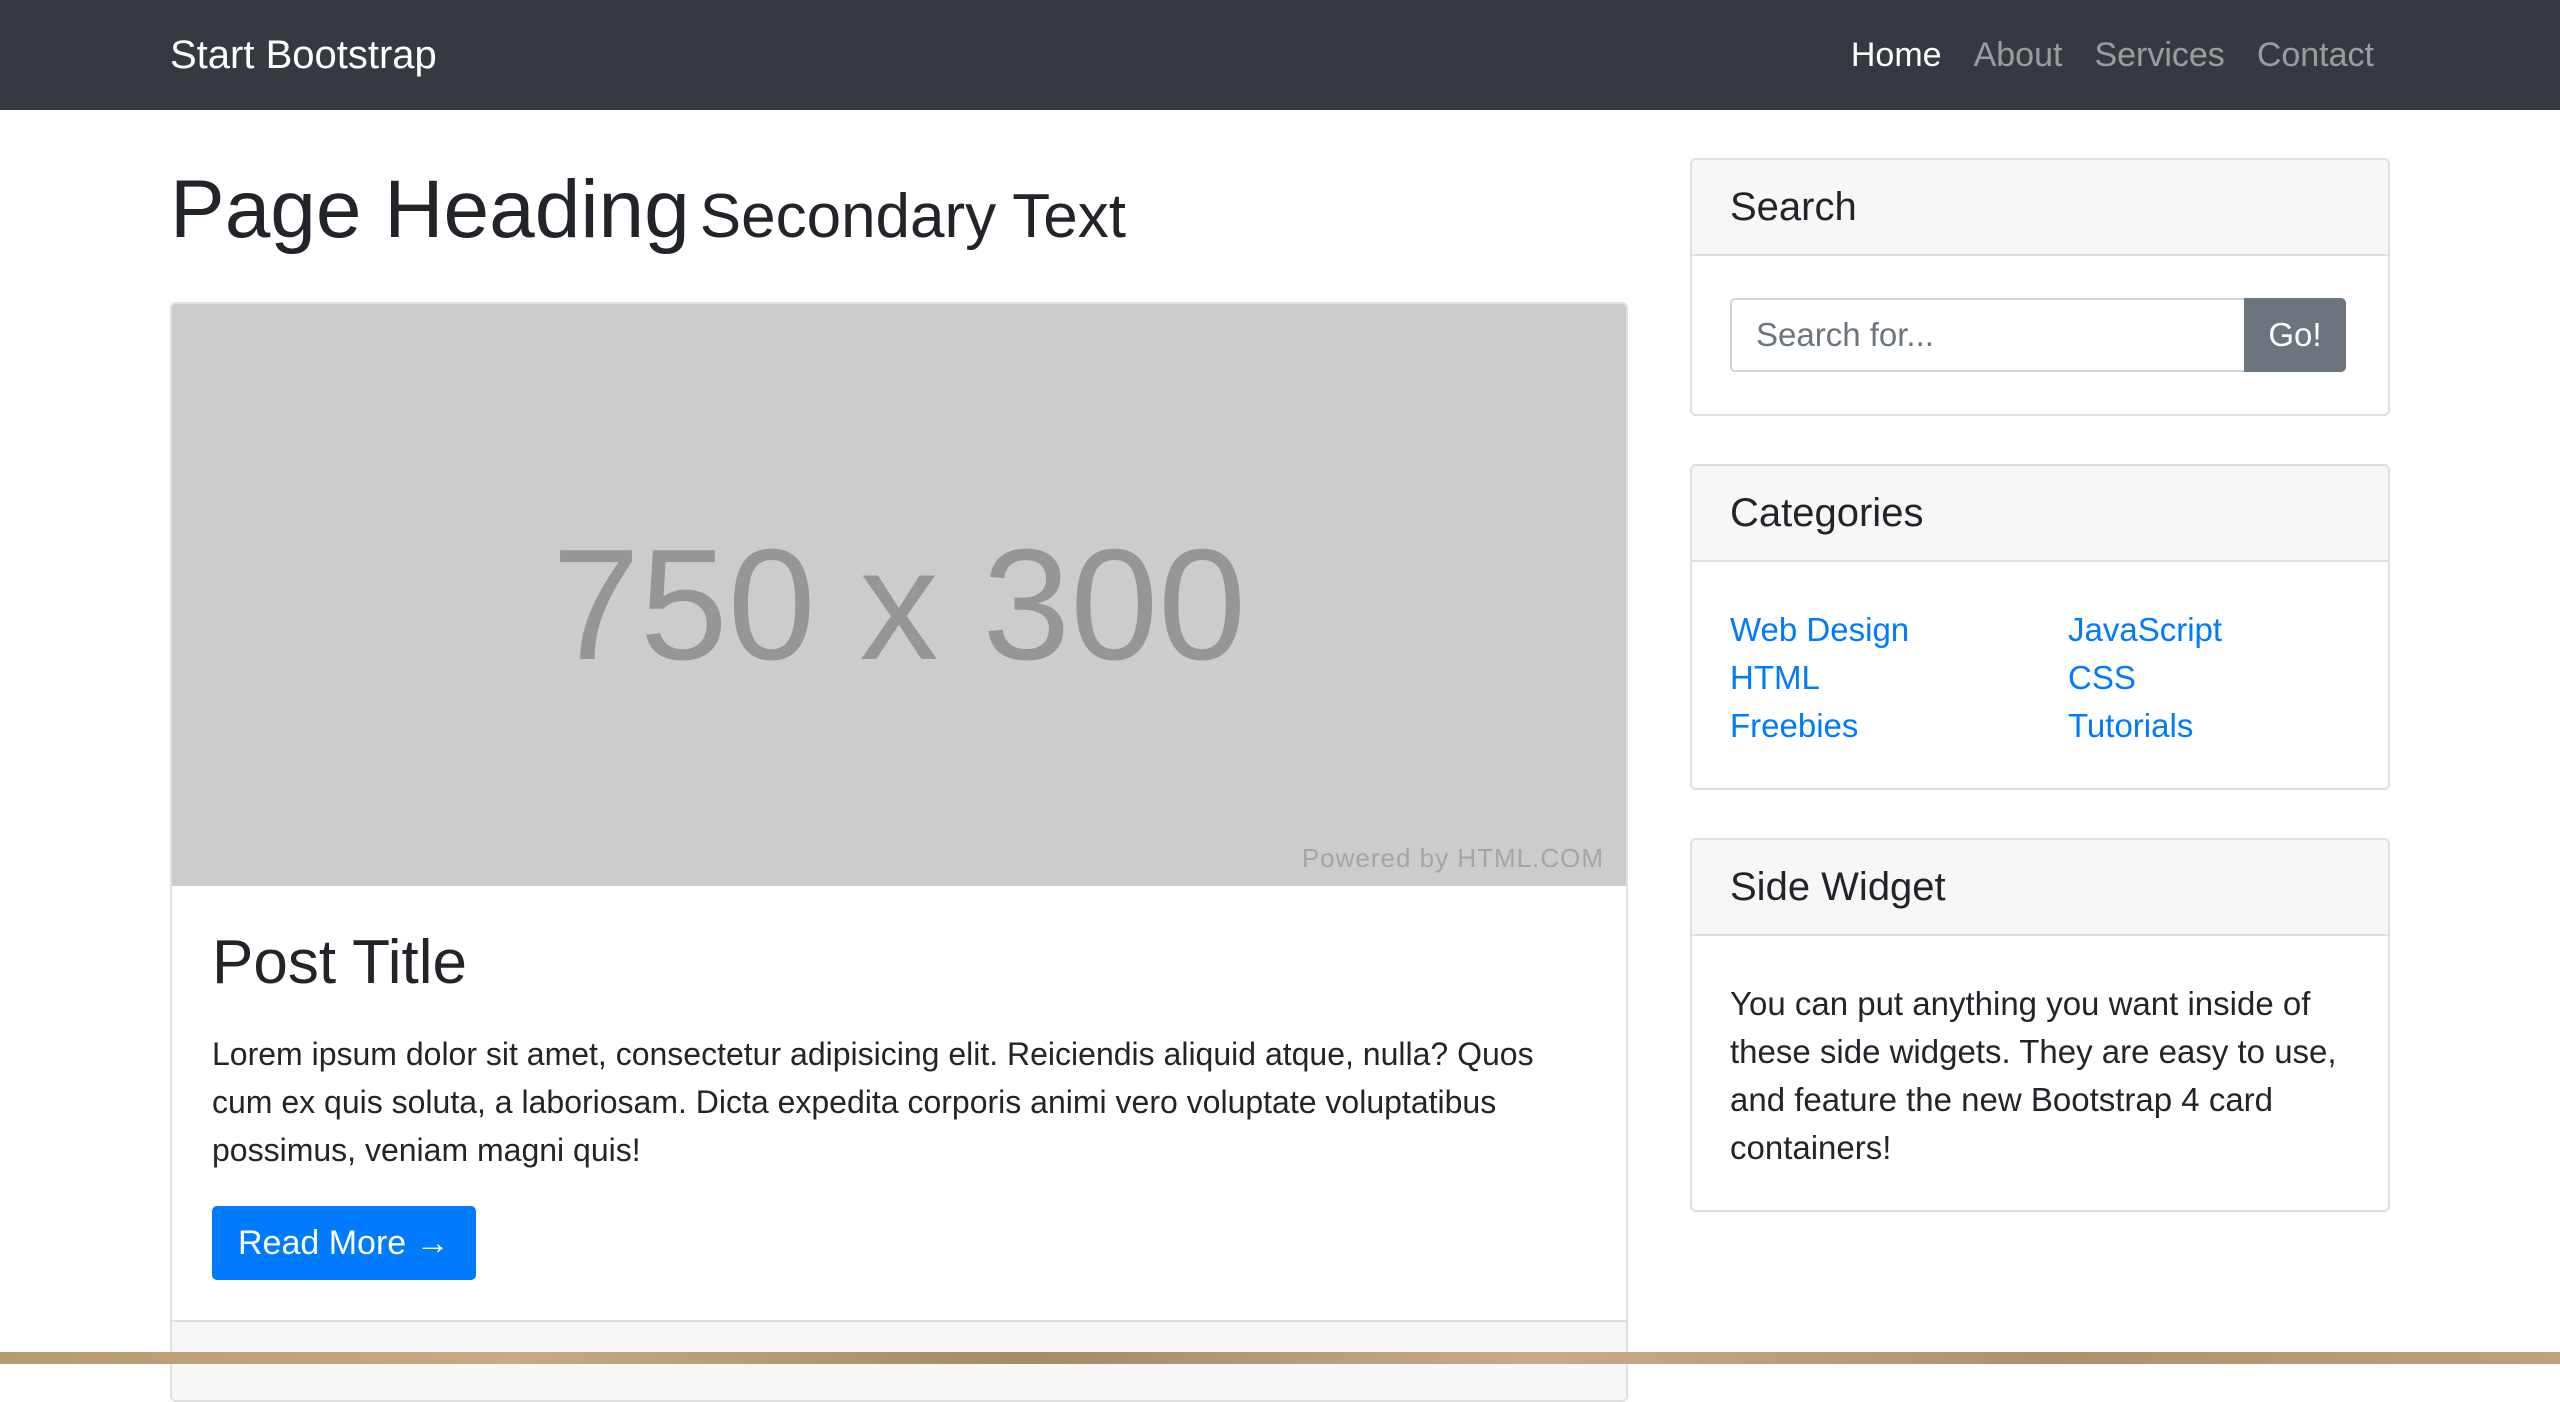 Image resolution: width=2560 pixels, height=1402 pixels. What do you see at coordinates (899, 605) in the screenshot?
I see `image-dimensions-label: 750 x 300` at bounding box center [899, 605].